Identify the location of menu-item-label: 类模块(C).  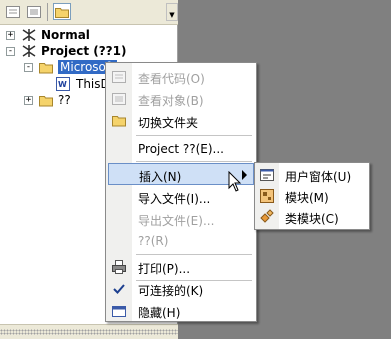
(312, 219).